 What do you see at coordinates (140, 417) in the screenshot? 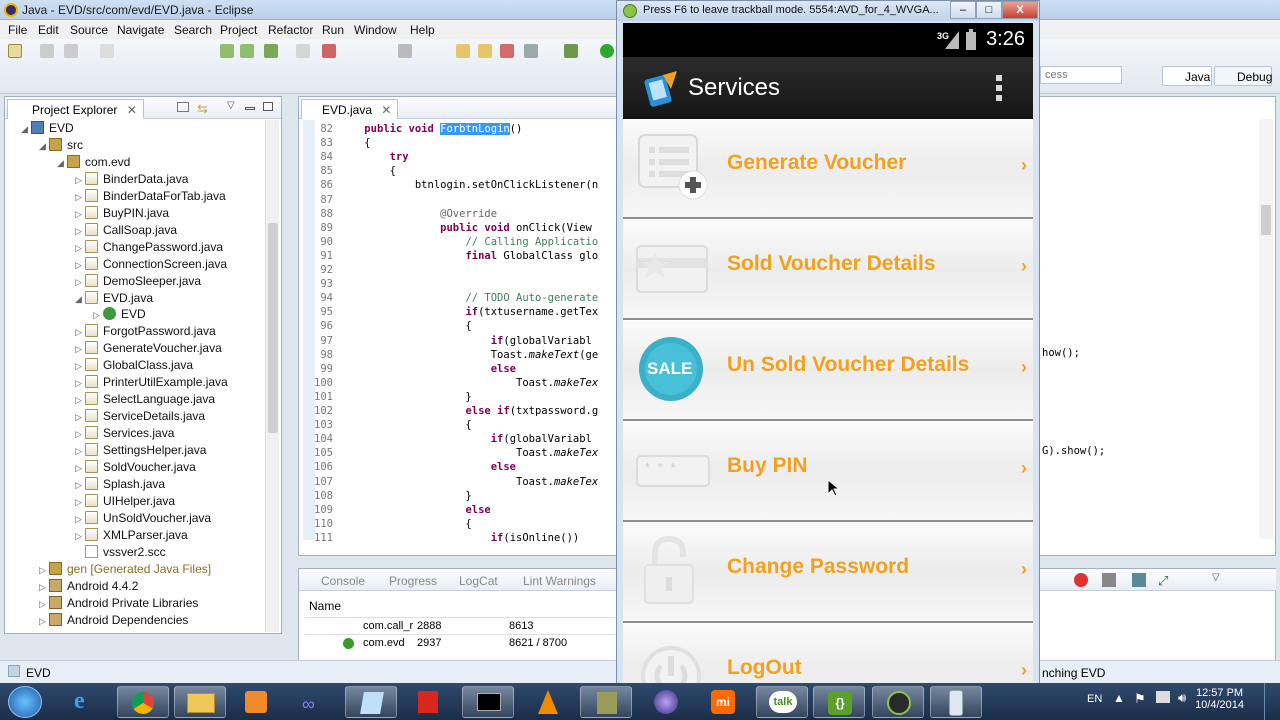
I see `tree-item: ▷ ServiceDetails.java` at bounding box center [140, 417].